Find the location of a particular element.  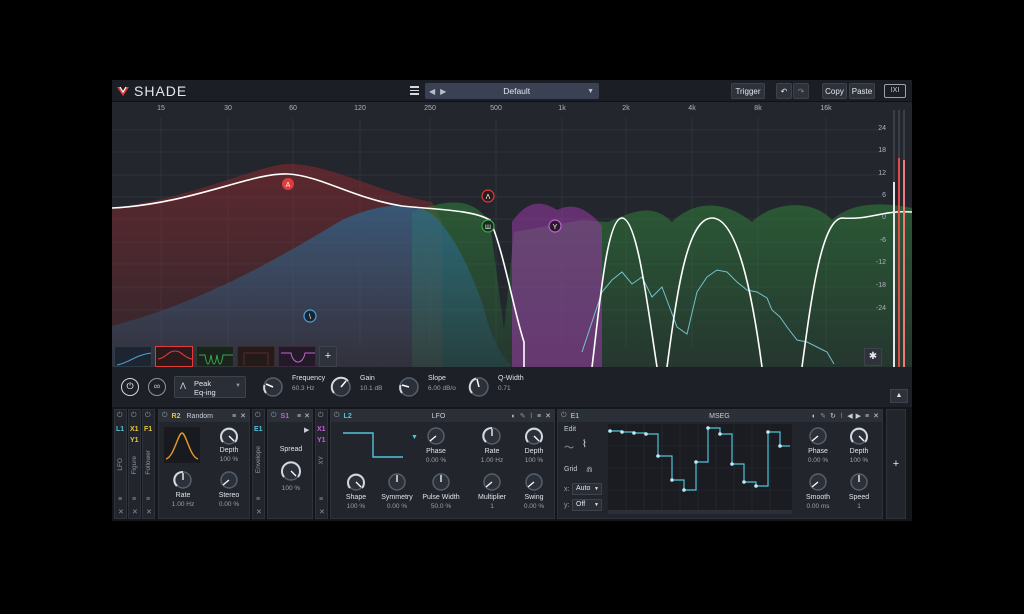

preset-dropdown-icon: ▼ is located at coordinates (590, 91).